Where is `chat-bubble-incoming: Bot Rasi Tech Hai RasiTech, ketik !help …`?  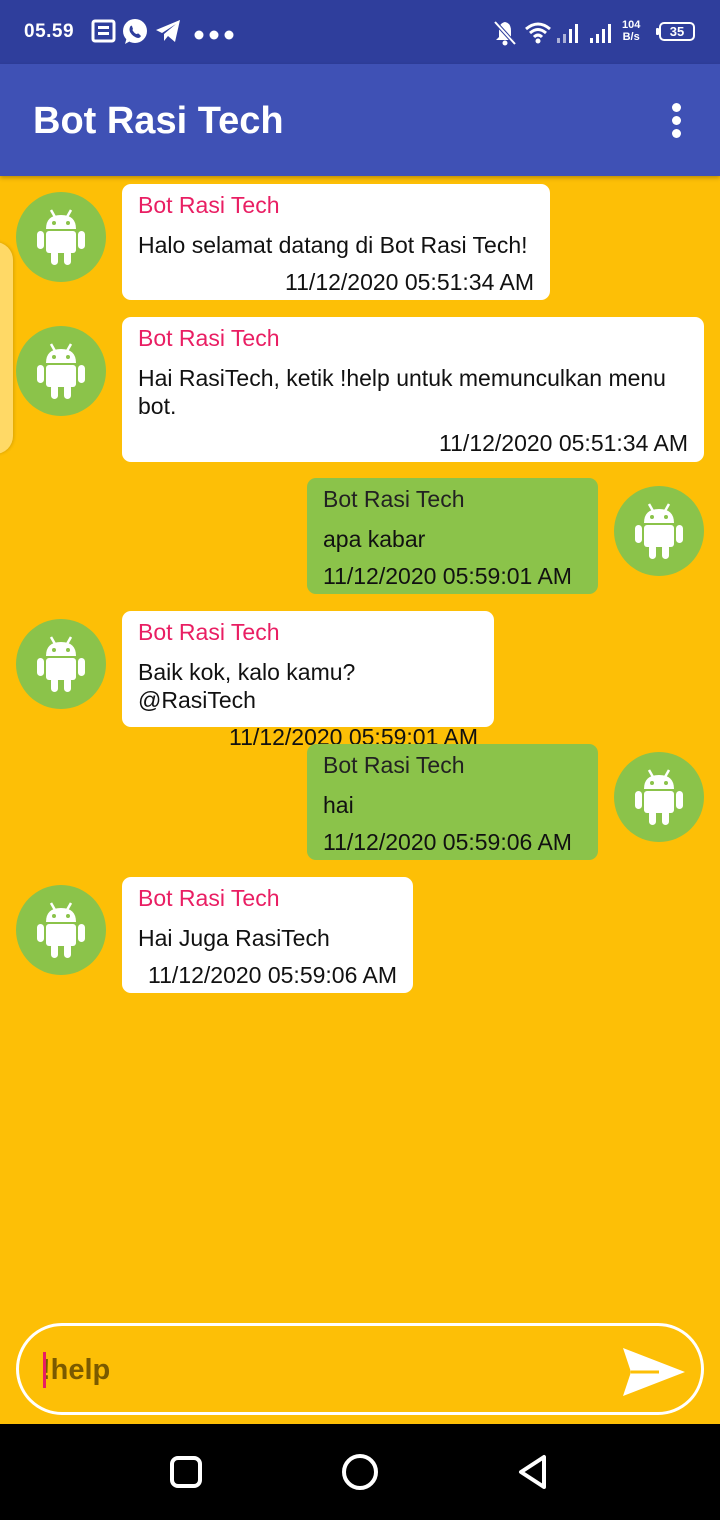 chat-bubble-incoming: Bot Rasi Tech Hai RasiTech, ketik !help … is located at coordinates (413, 389).